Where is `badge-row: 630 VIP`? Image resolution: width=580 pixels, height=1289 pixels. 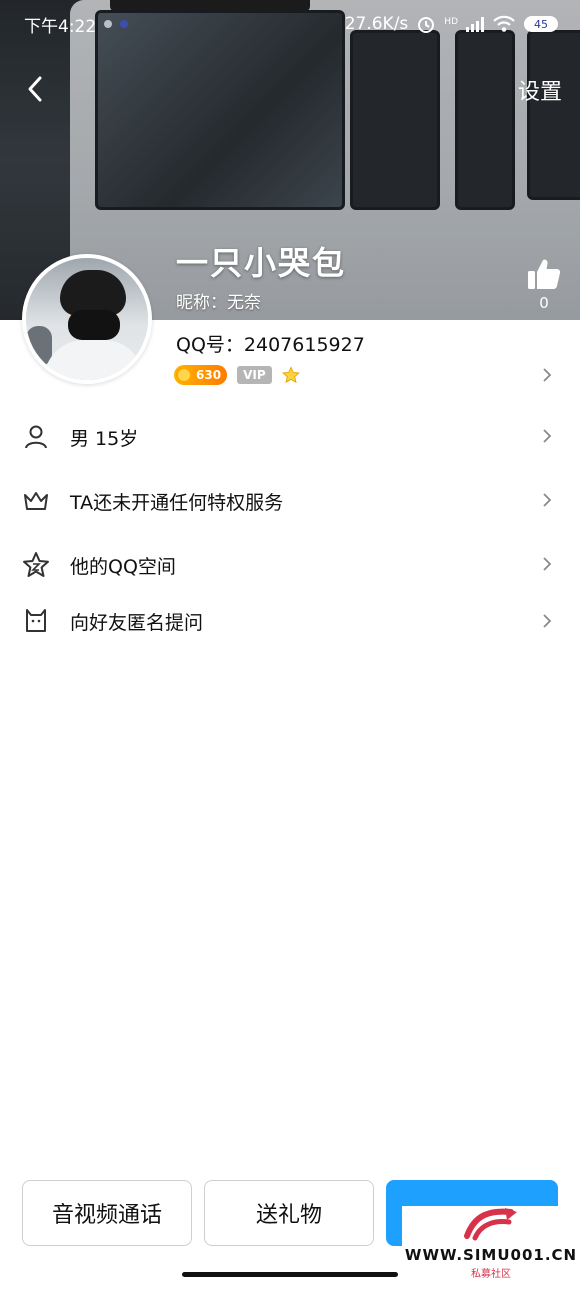 badge-row: 630 VIP is located at coordinates (237, 375).